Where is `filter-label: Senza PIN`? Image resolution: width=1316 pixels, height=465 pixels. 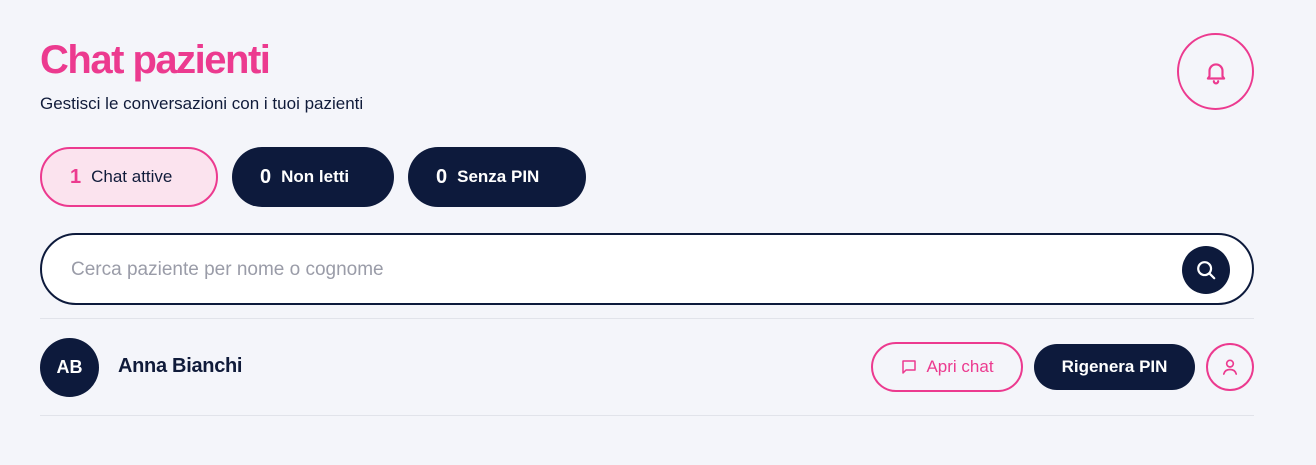 filter-label: Senza PIN is located at coordinates (498, 176).